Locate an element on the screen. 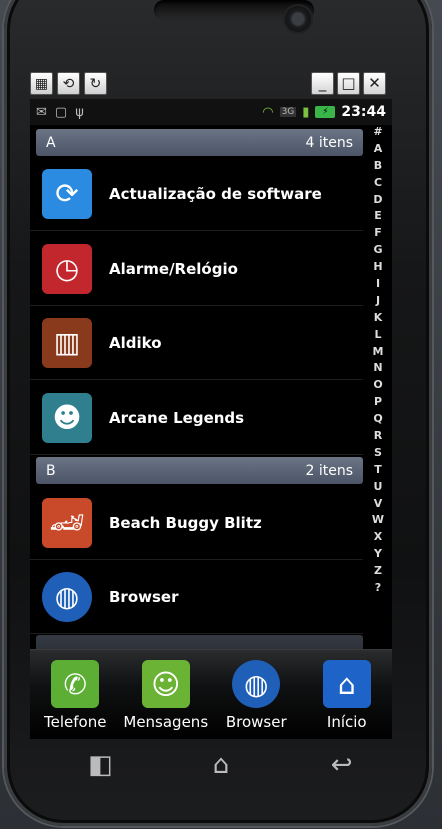 This screenshot has height=829, width=442. alphabet-index: # A B C D E F G H I J K L M N O P Q R S T U V W X Y Z? is located at coordinates (378, 360).